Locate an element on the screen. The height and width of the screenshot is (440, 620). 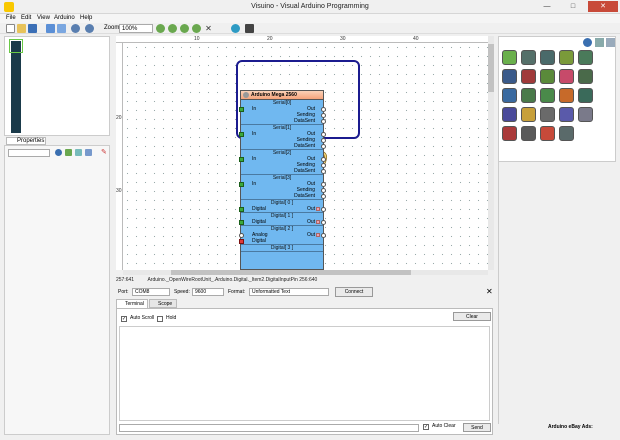
component-header: Arduino Mega 2560 is located at coordinates (282, 95).